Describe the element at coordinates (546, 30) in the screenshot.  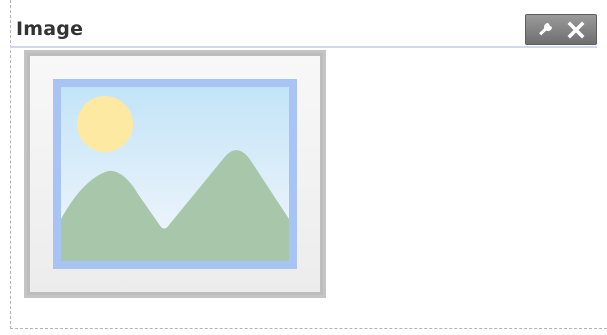
I see `wrench-icon` at that location.